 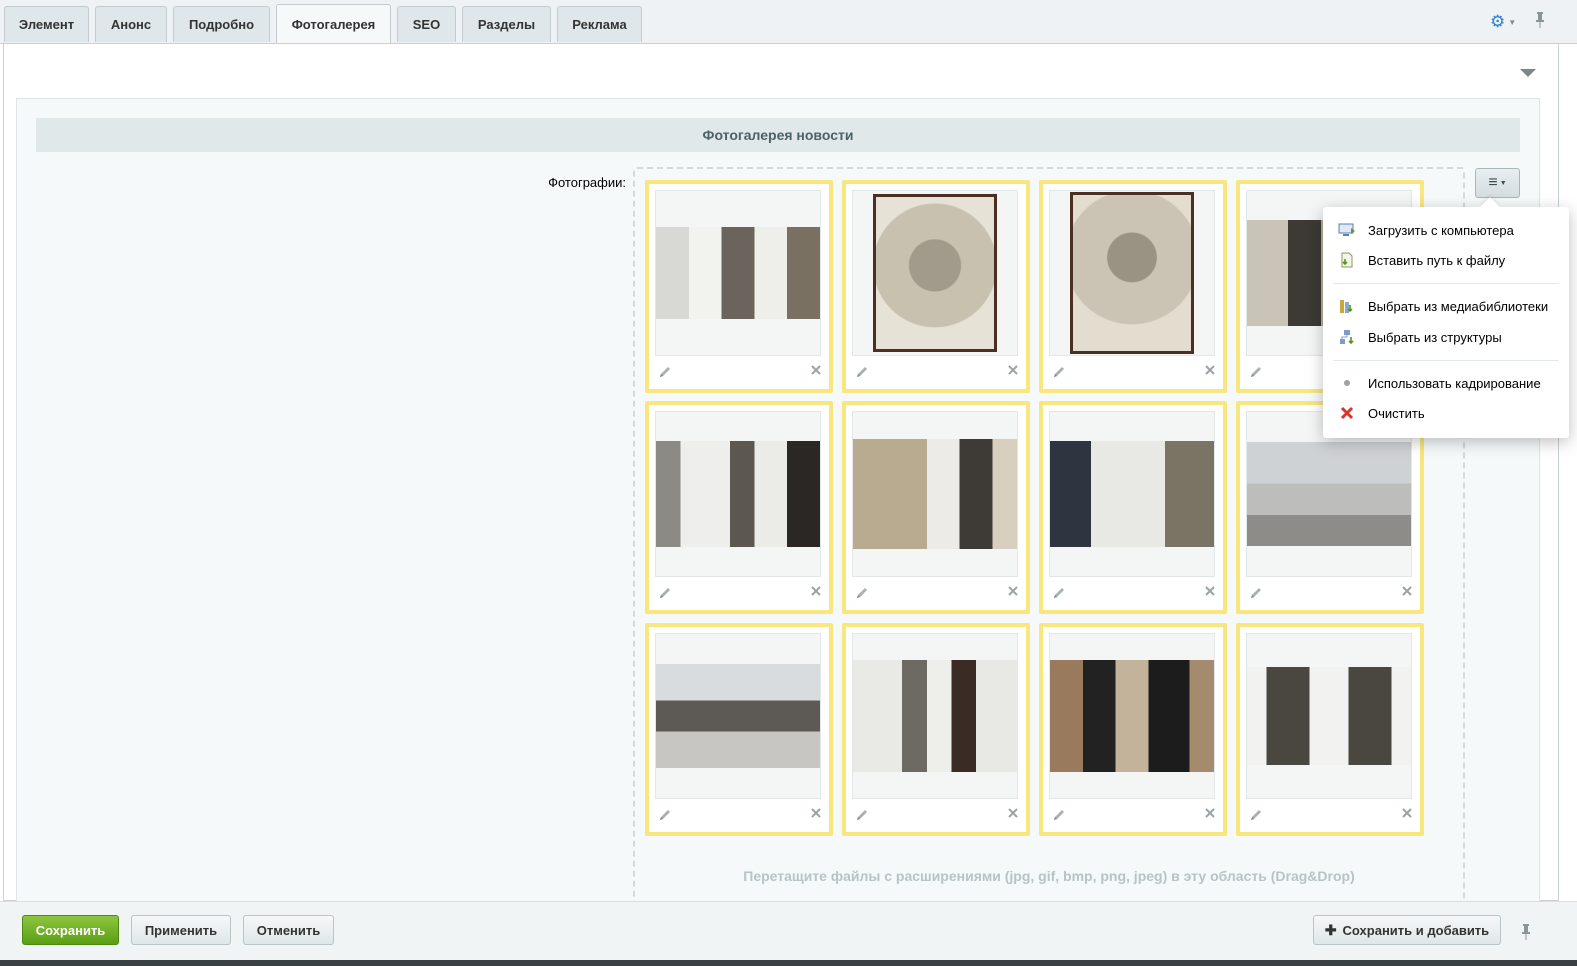 What do you see at coordinates (1347, 413) in the screenshot?
I see `clear-icon` at bounding box center [1347, 413].